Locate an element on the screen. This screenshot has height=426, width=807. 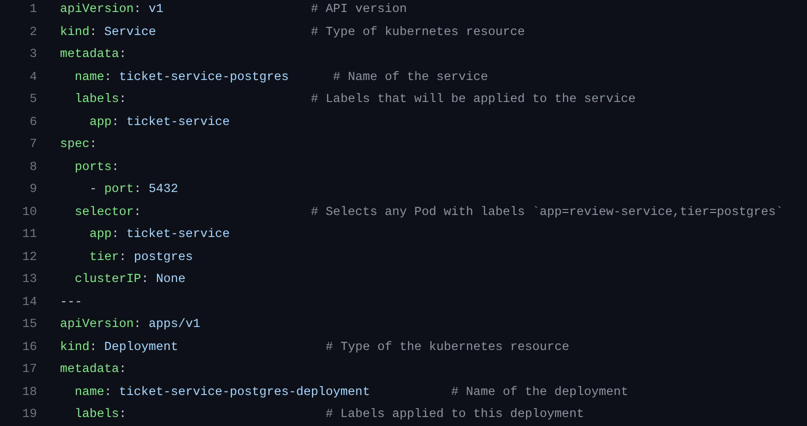
line-number: 10 is located at coordinates (29, 212).